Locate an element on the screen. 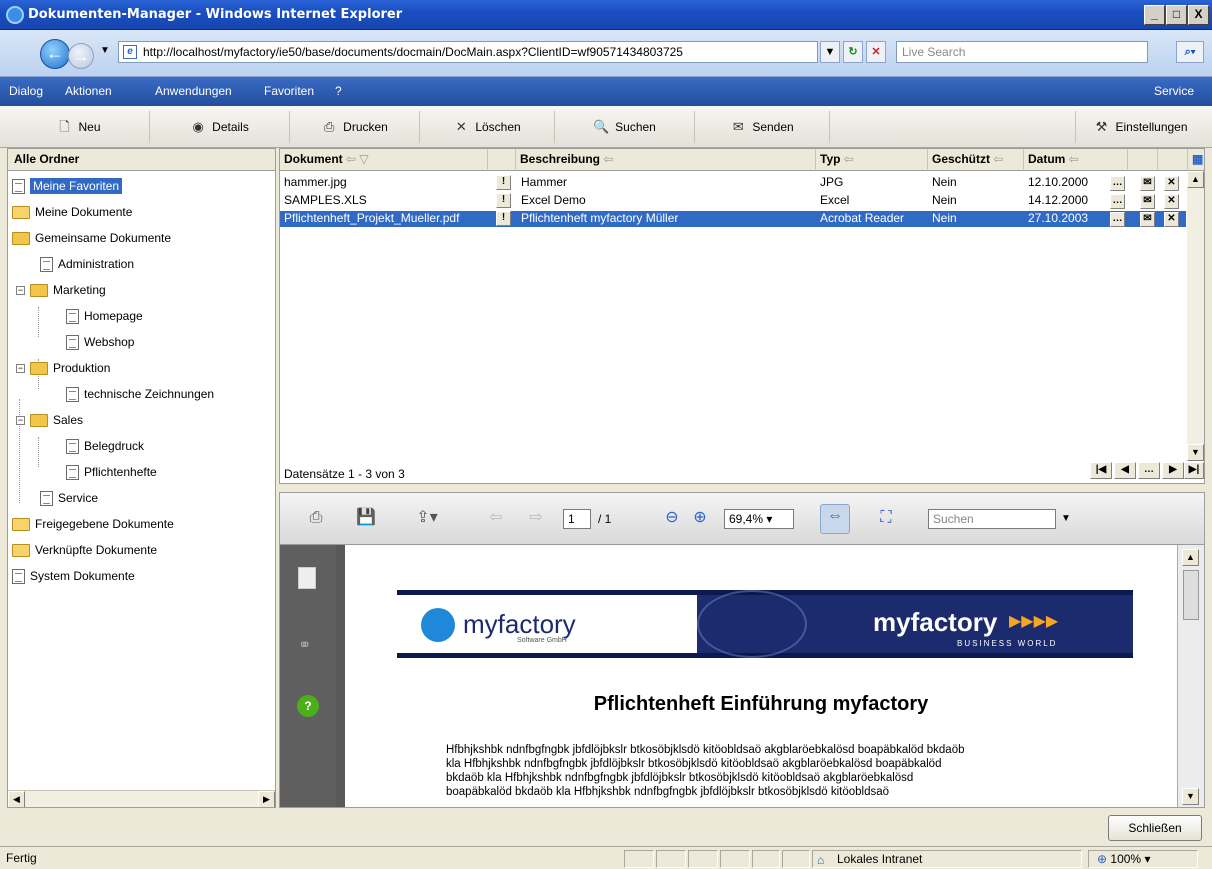 The height and width of the screenshot is (869, 1212). close-window-button: X is located at coordinates (1198, 15).